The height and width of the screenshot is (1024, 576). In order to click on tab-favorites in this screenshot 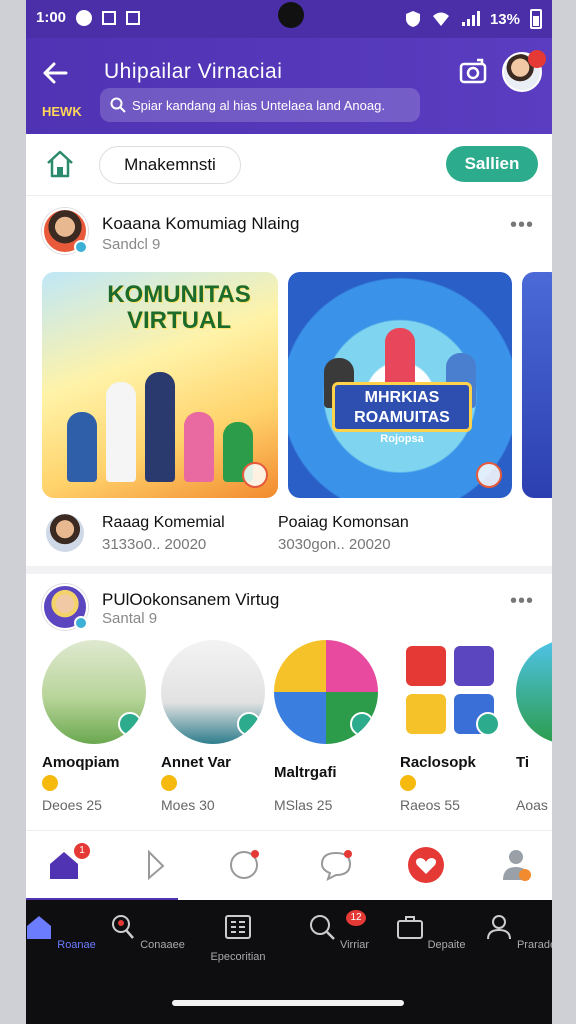, I will do `click(426, 865)`.